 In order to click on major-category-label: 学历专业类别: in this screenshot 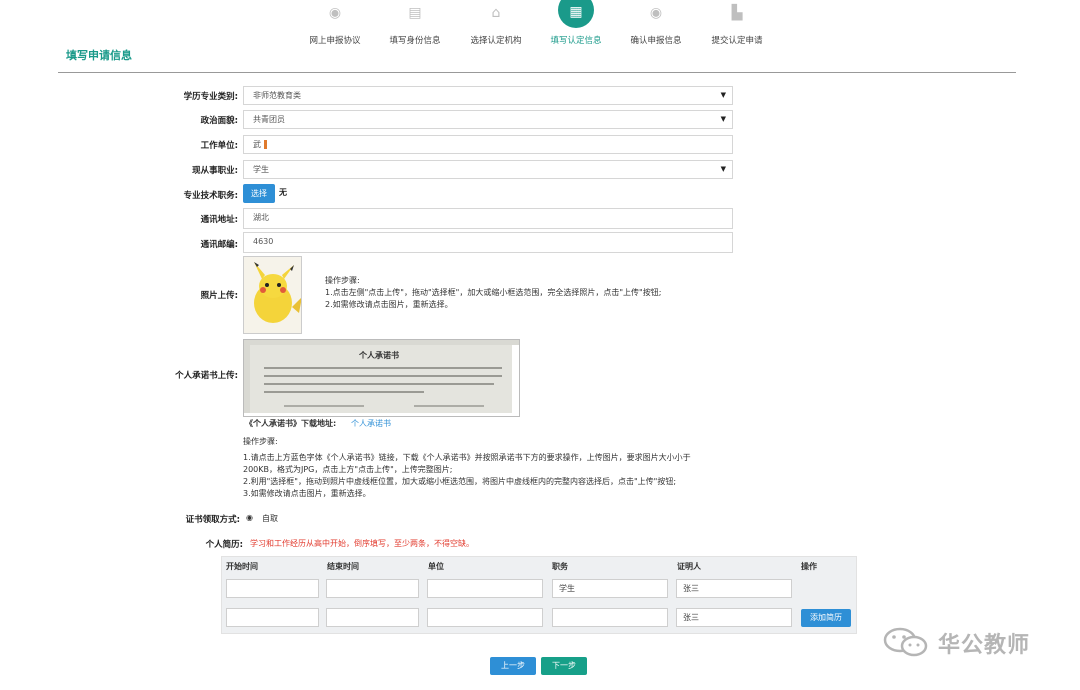, I will do `click(210, 97)`.